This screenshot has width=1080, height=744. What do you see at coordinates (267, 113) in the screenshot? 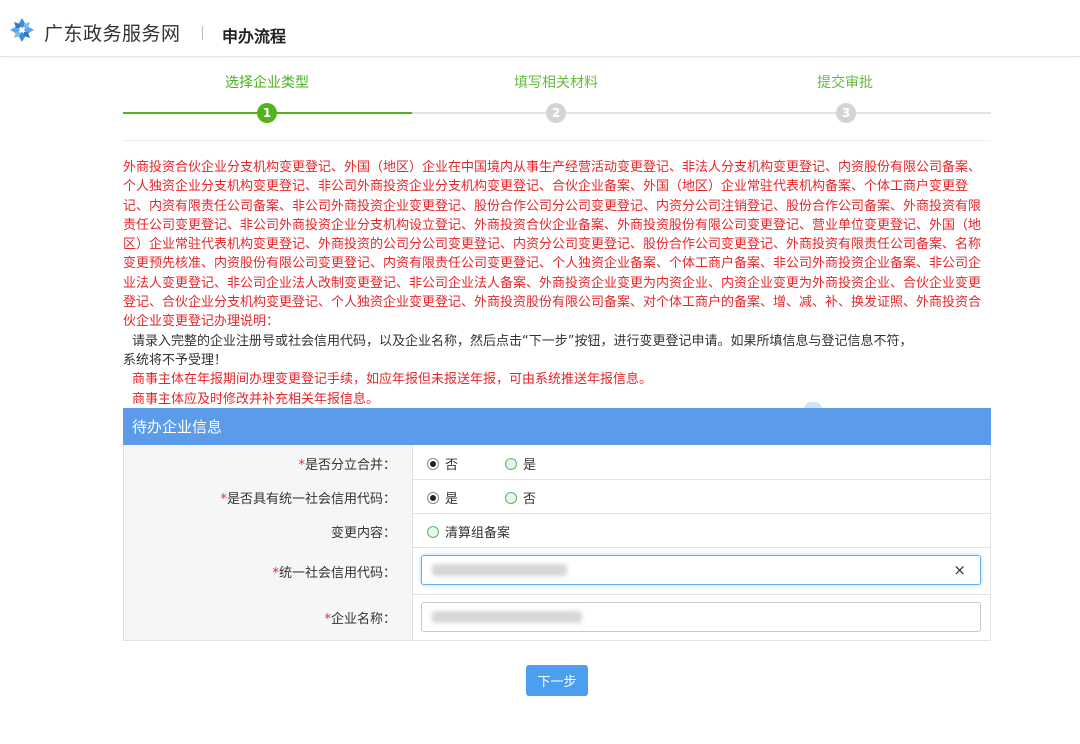
I see `step-1-circle: 1` at bounding box center [267, 113].